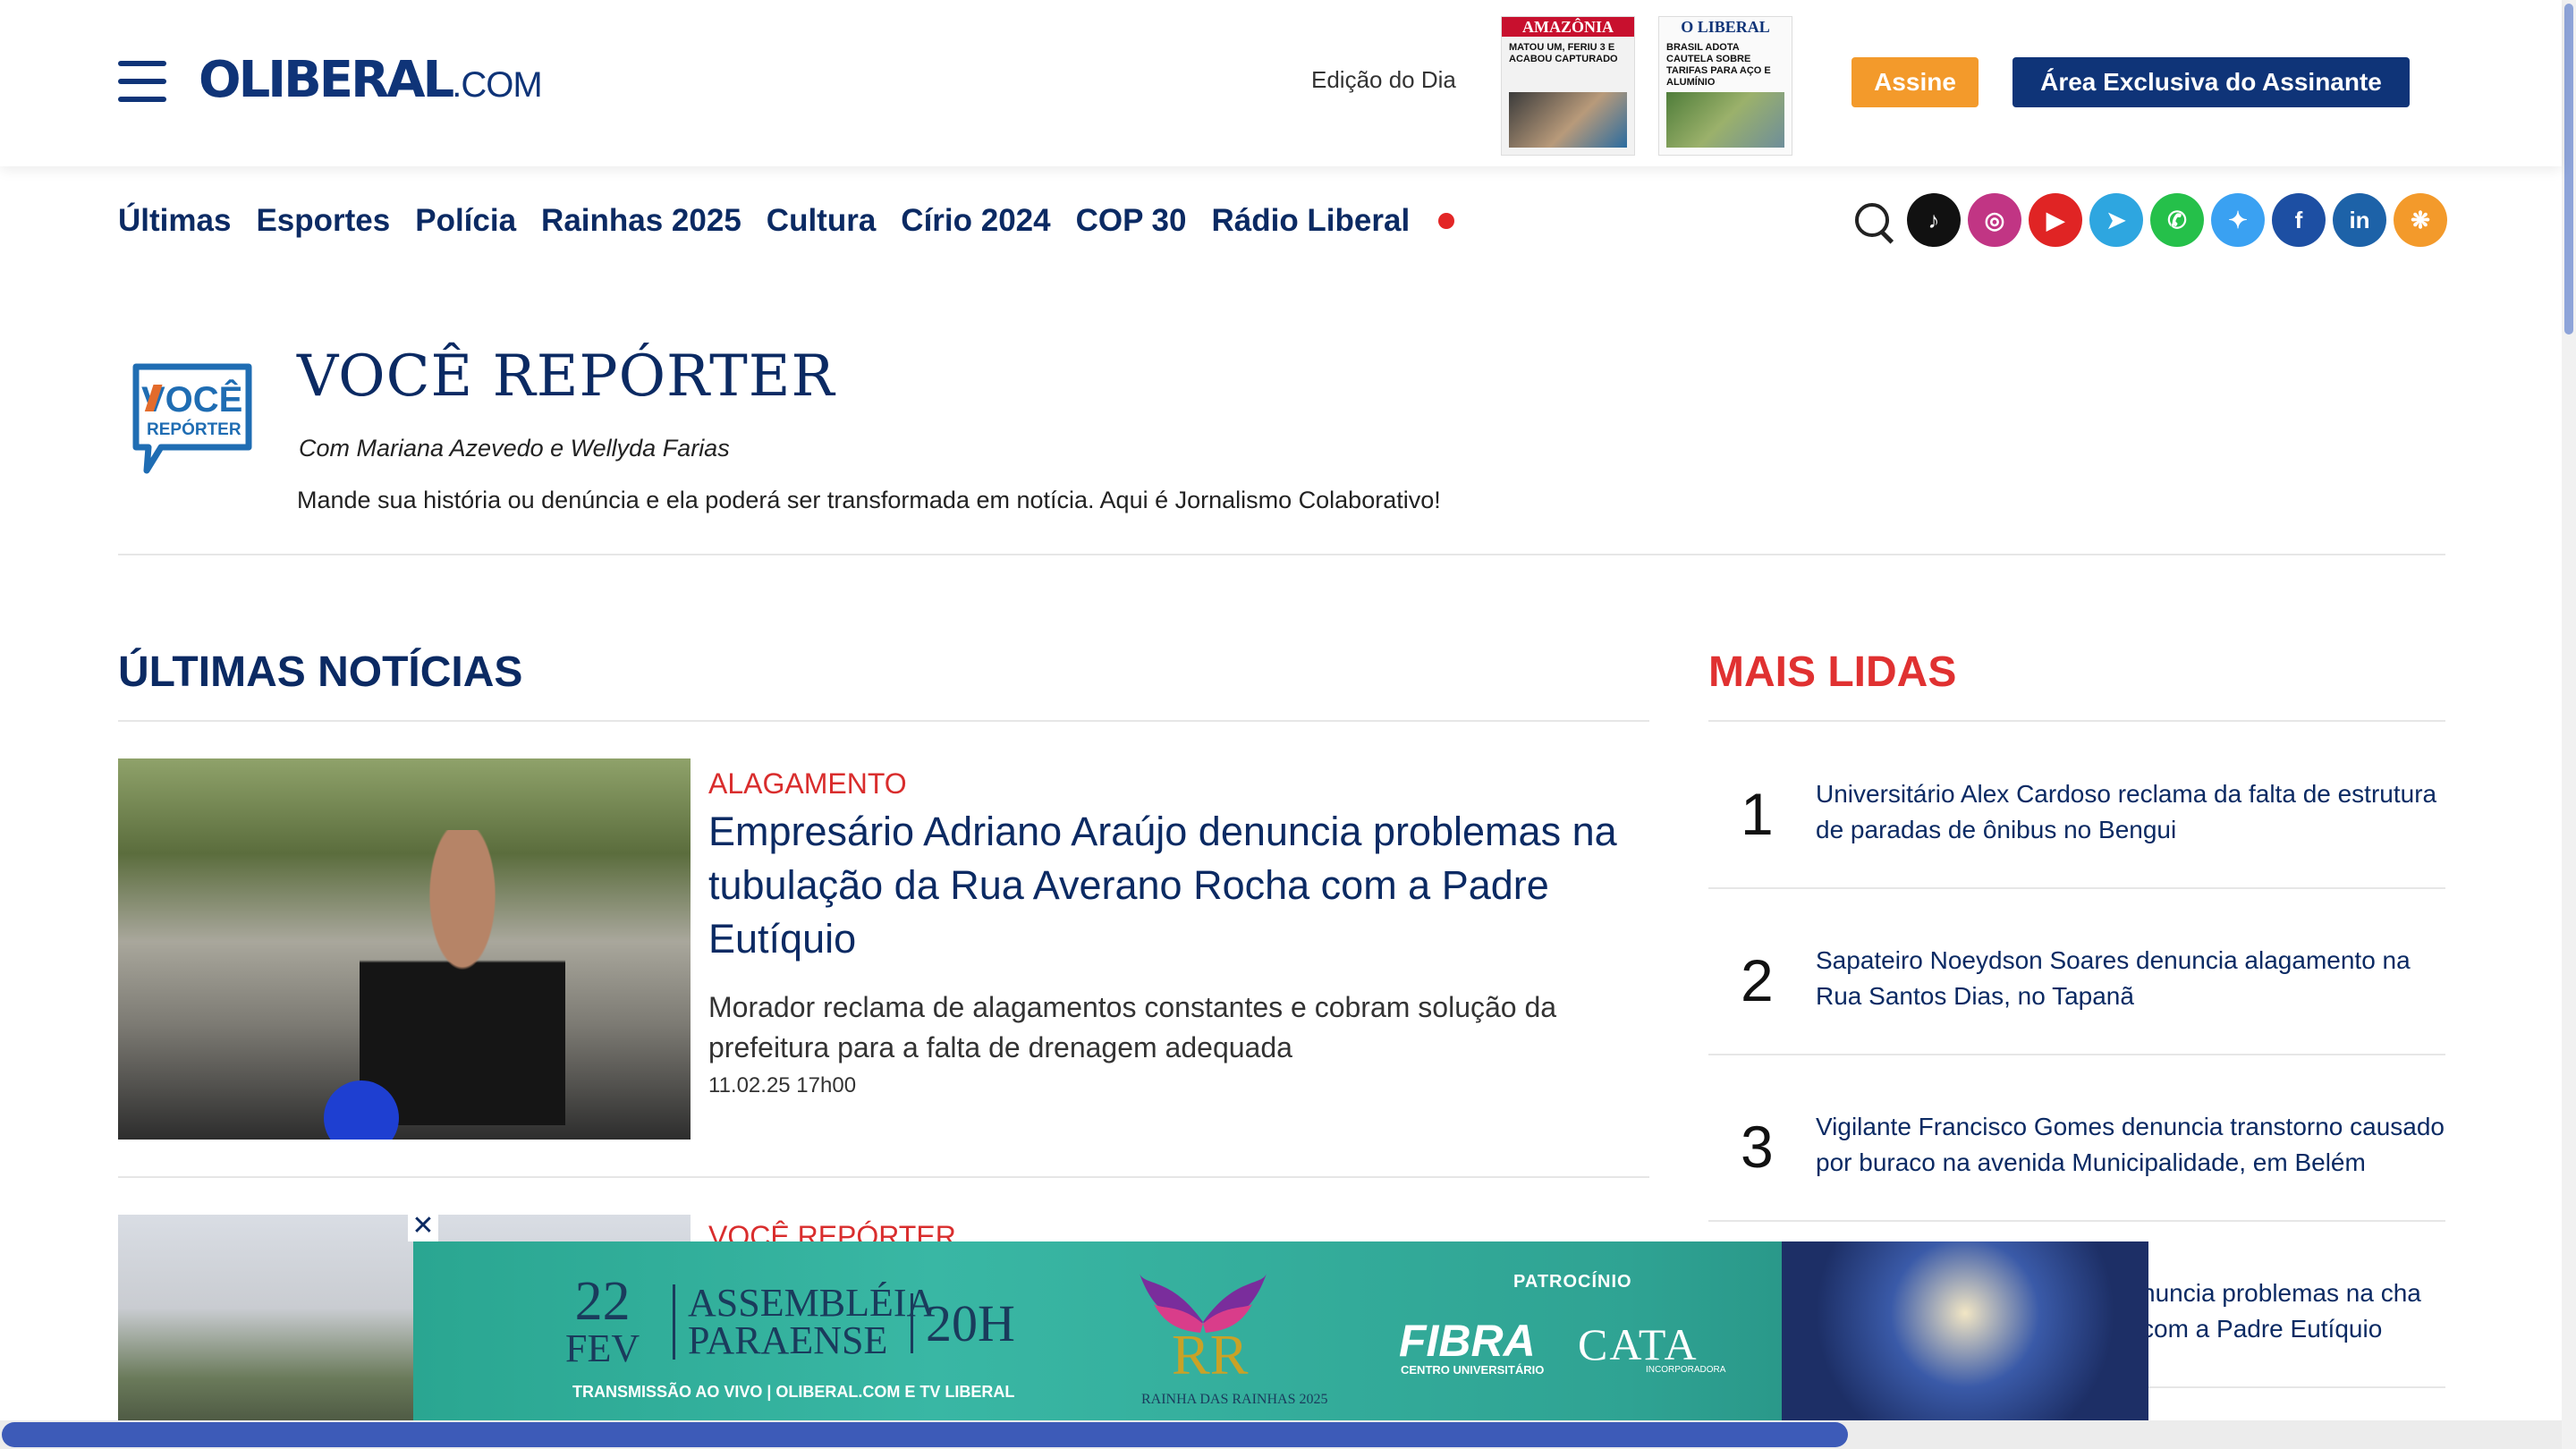 The image size is (2576, 1449). Describe the element at coordinates (462, 977) in the screenshot. I see `news-photo-person` at that location.